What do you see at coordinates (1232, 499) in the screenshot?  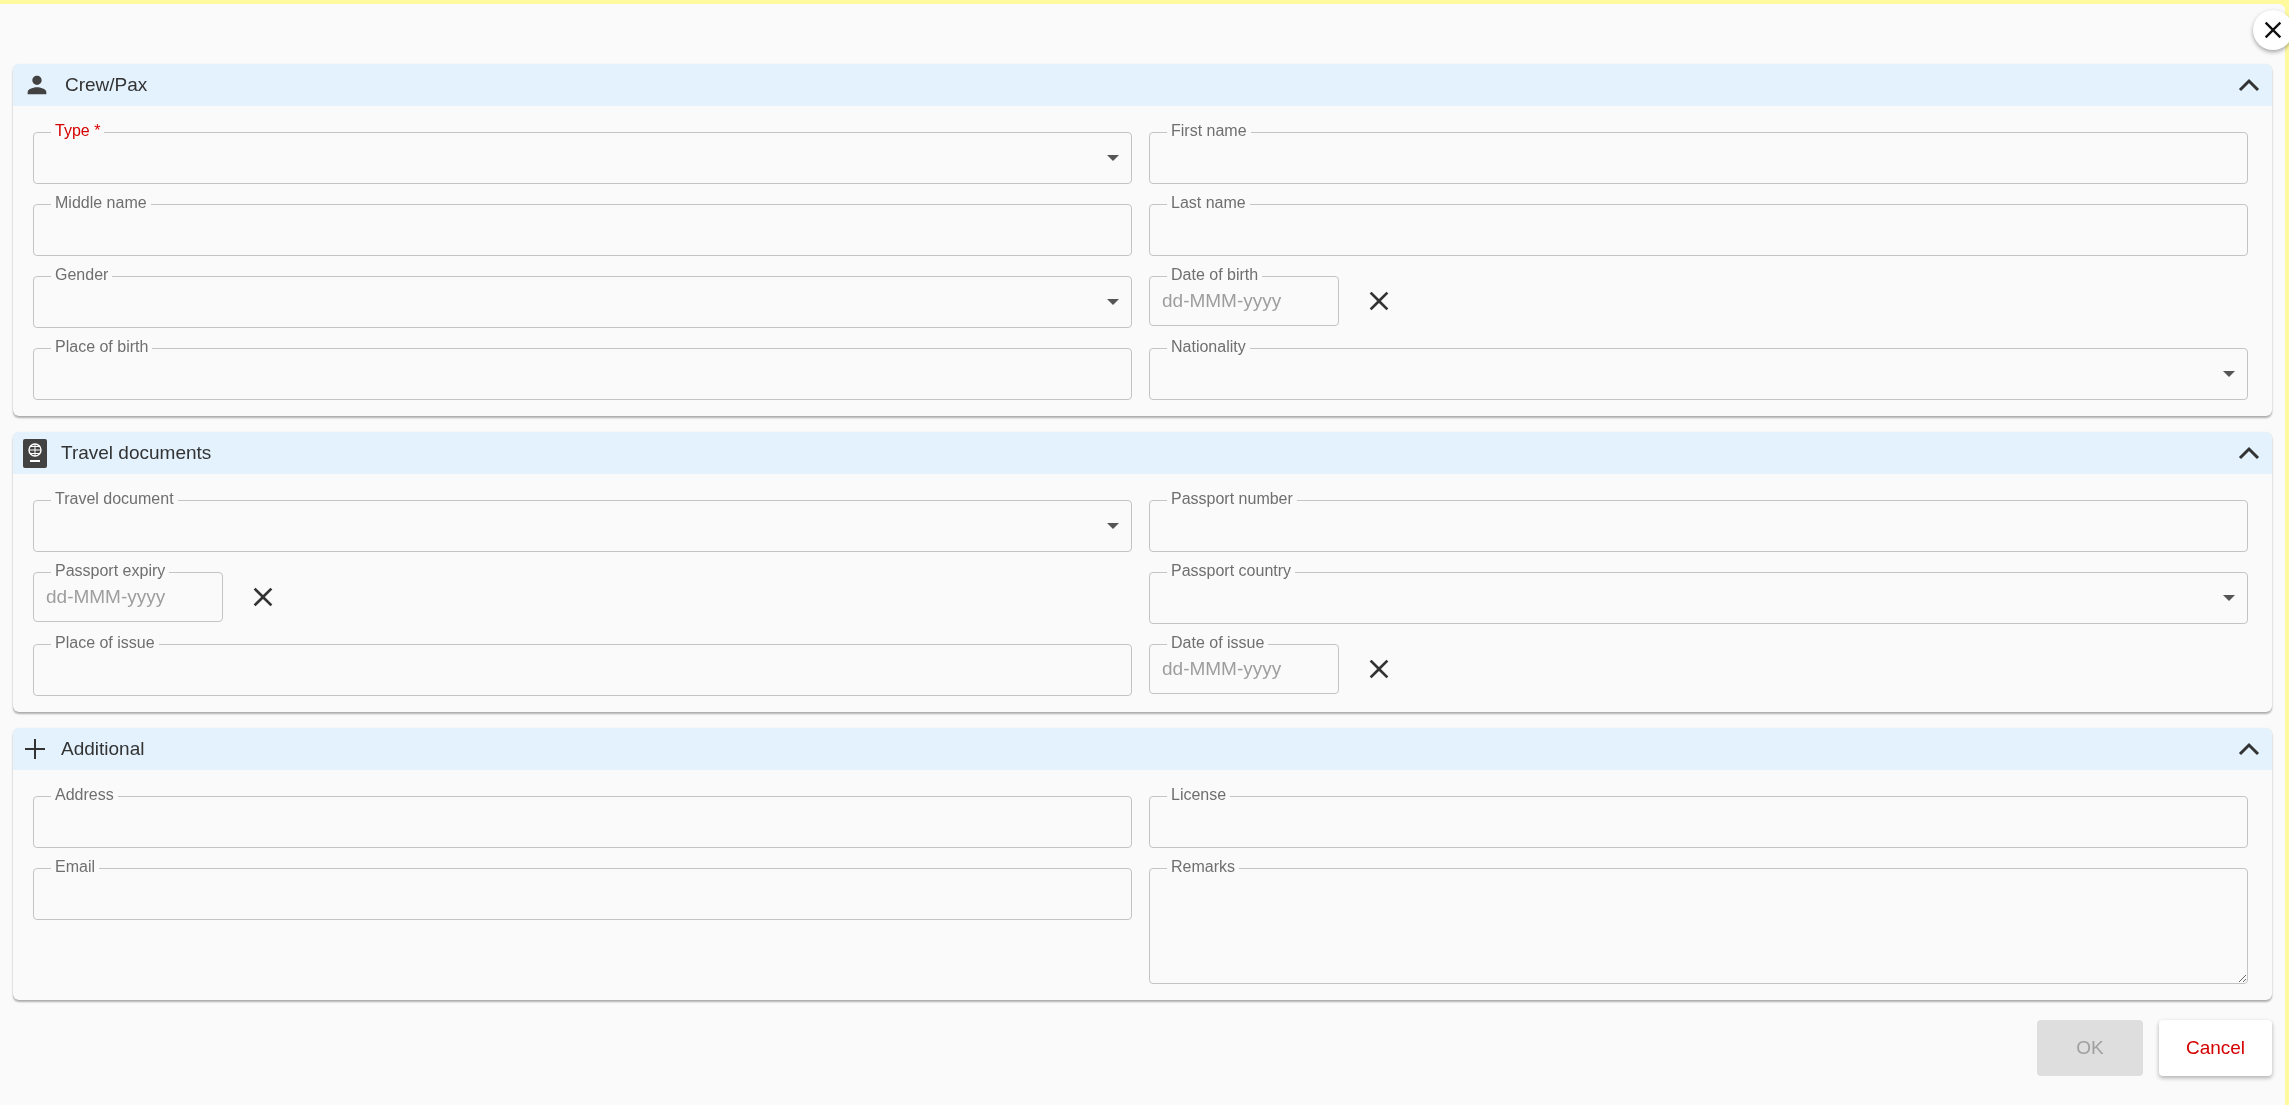 I see `field-label: Passport number` at bounding box center [1232, 499].